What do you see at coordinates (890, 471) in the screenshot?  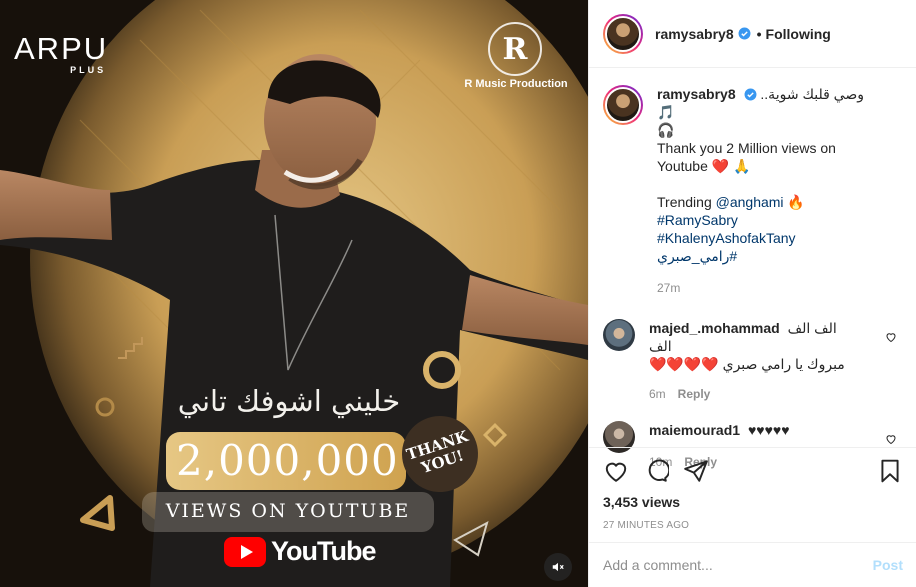 I see `save-bookmark-icon` at bounding box center [890, 471].